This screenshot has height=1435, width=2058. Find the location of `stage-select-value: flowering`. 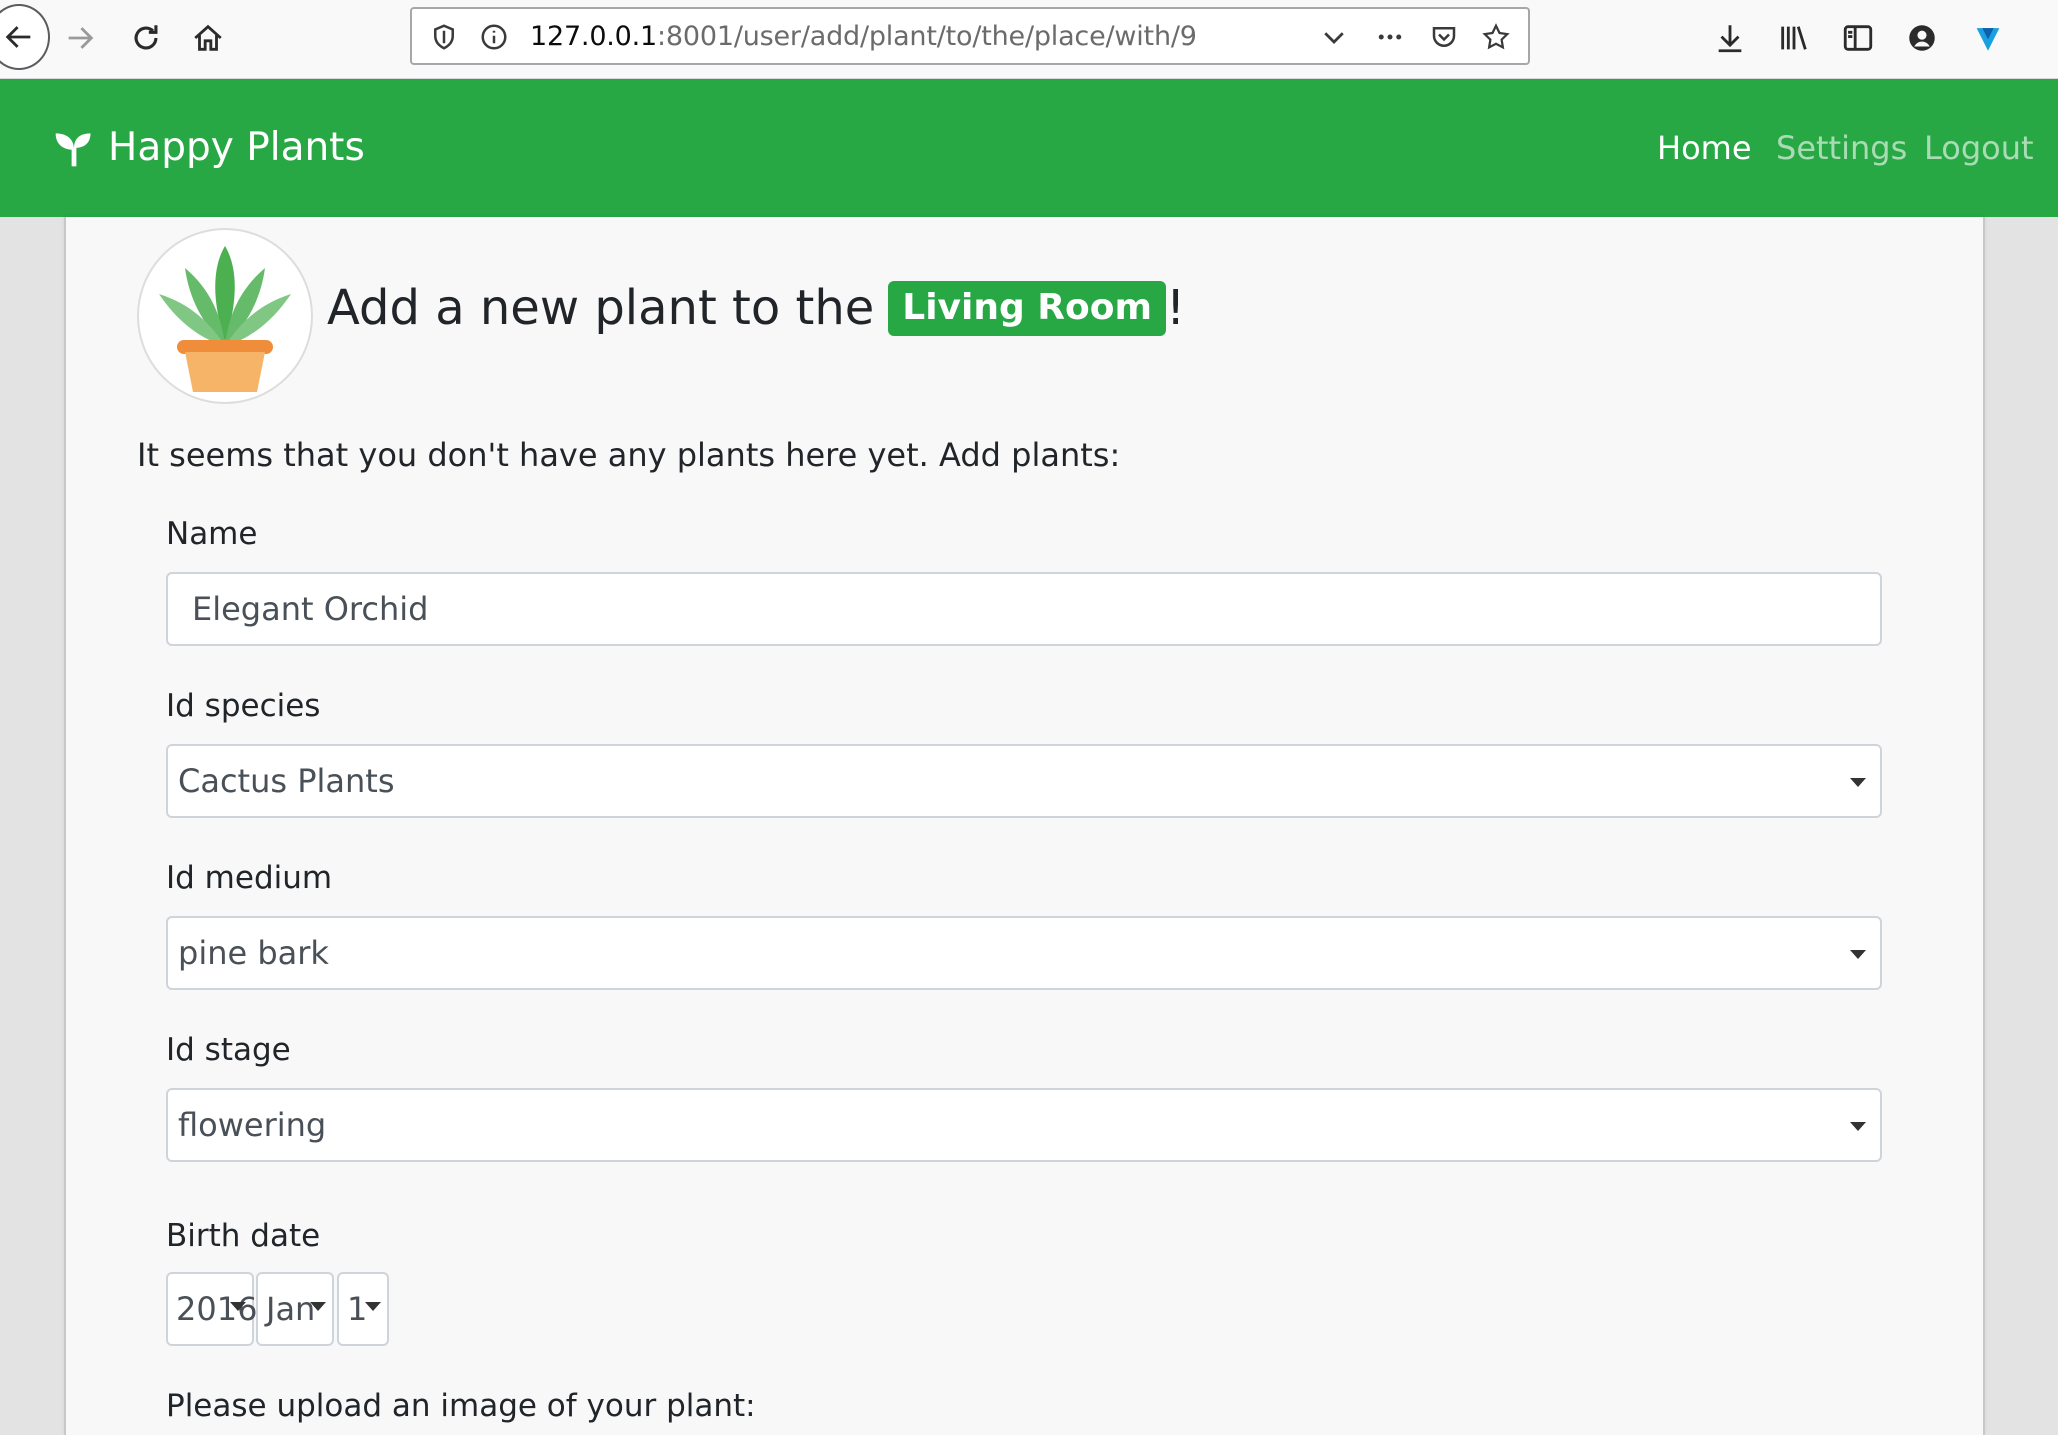

stage-select-value: flowering is located at coordinates (252, 1125).